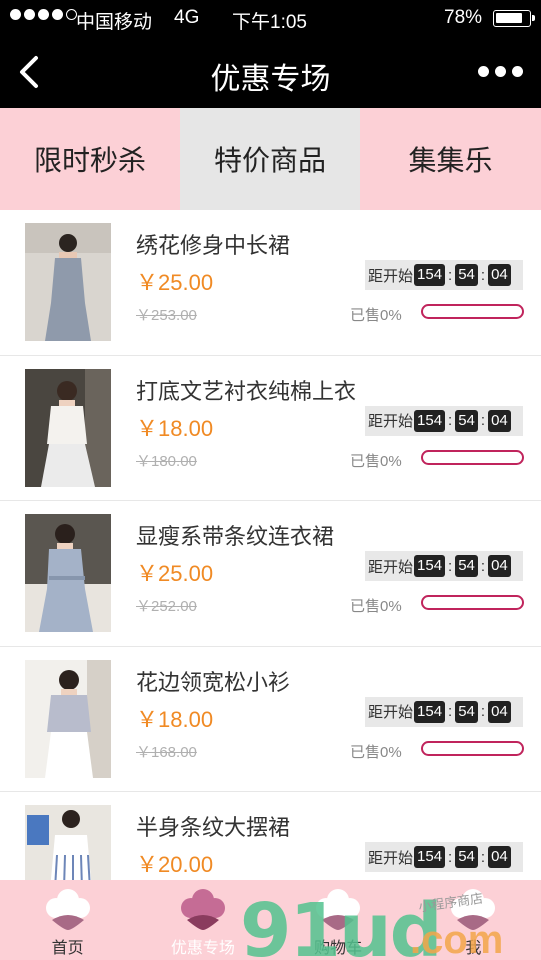 The image size is (541, 960). Describe the element at coordinates (166, 606) in the screenshot. I see `original-price: ￥252.00` at that location.